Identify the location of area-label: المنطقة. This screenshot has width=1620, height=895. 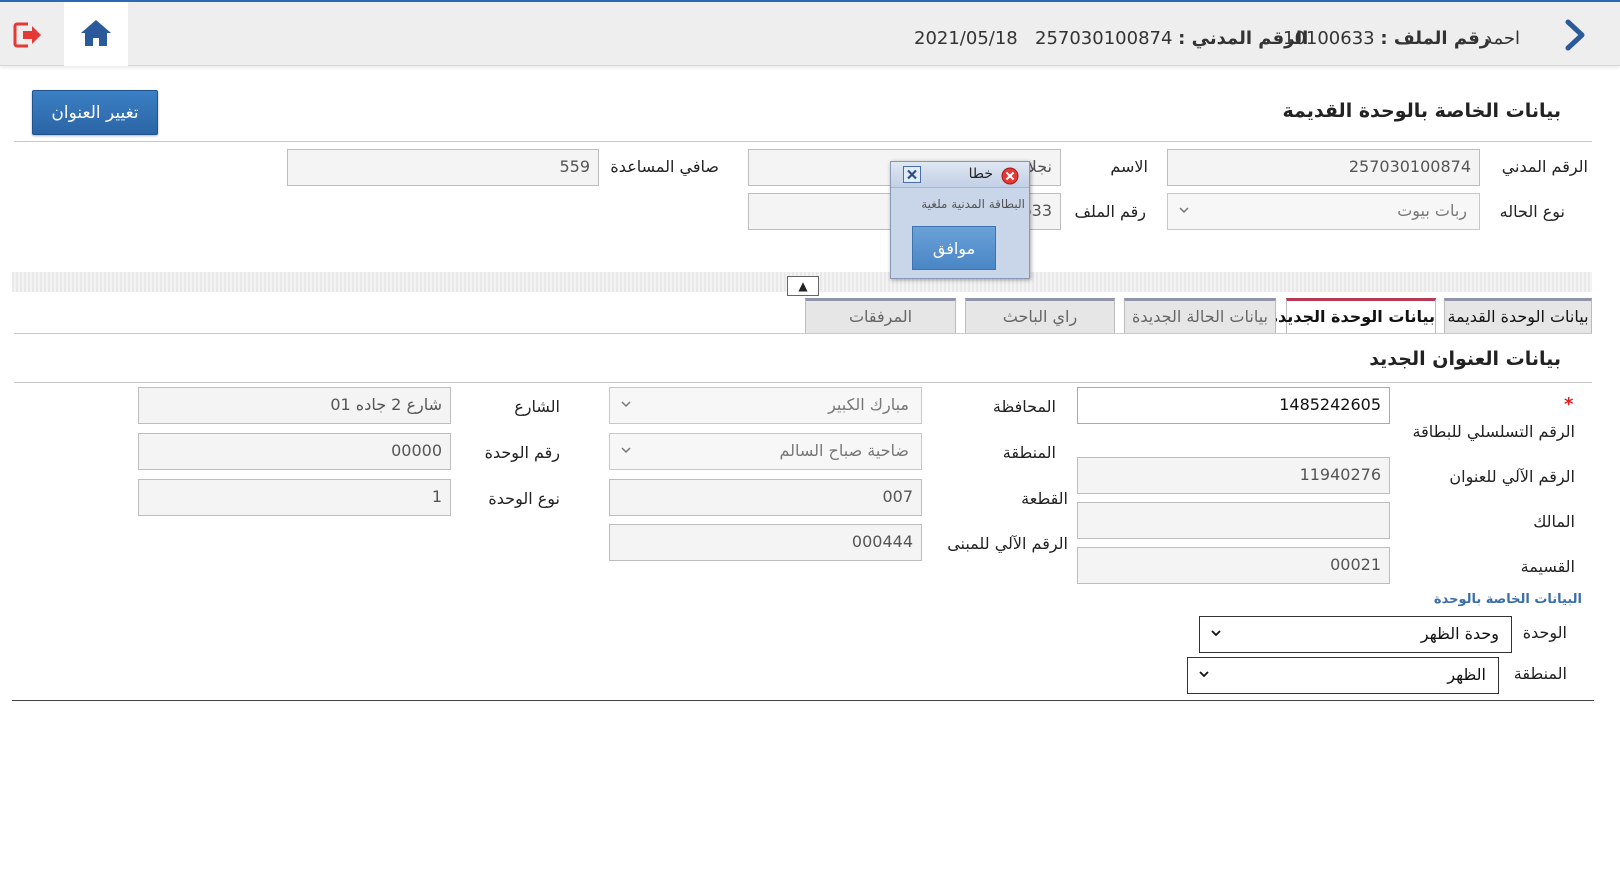
(1029, 452).